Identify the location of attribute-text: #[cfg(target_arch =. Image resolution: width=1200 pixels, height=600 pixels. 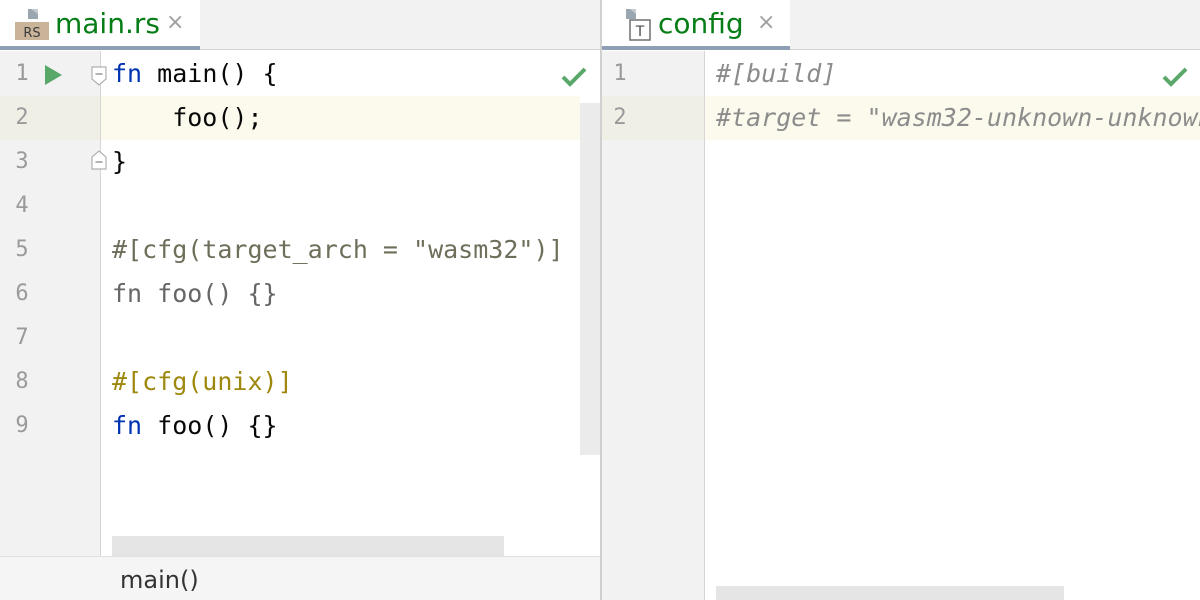
(263, 249).